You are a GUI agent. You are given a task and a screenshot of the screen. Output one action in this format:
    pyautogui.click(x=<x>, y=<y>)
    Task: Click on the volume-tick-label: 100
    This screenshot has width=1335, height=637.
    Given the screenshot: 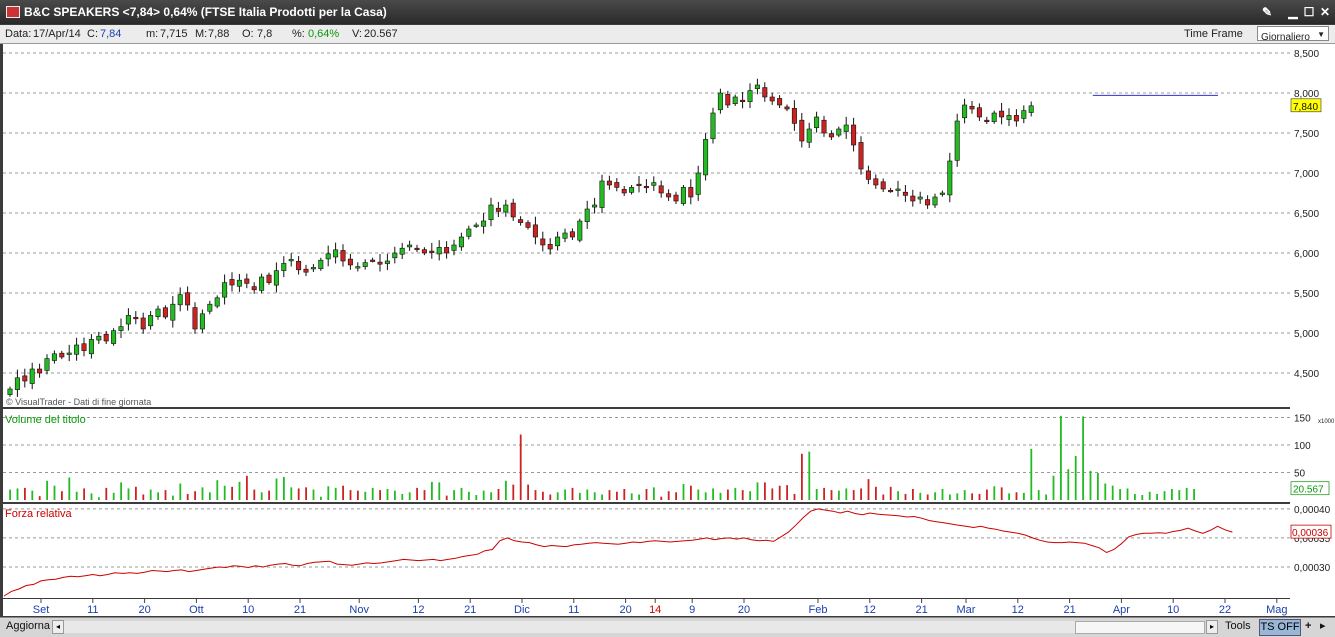 What is the action you would take?
    pyautogui.click(x=1302, y=446)
    